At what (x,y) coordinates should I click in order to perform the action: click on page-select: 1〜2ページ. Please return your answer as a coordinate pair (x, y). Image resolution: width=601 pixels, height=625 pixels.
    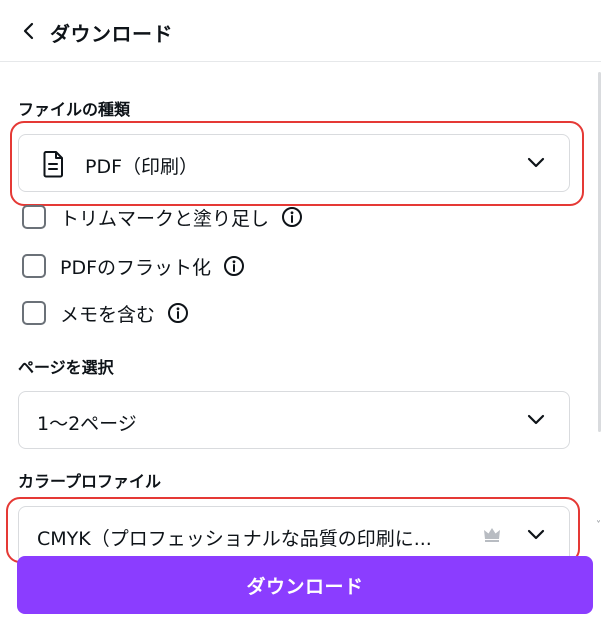
    Looking at the image, I should click on (294, 420).